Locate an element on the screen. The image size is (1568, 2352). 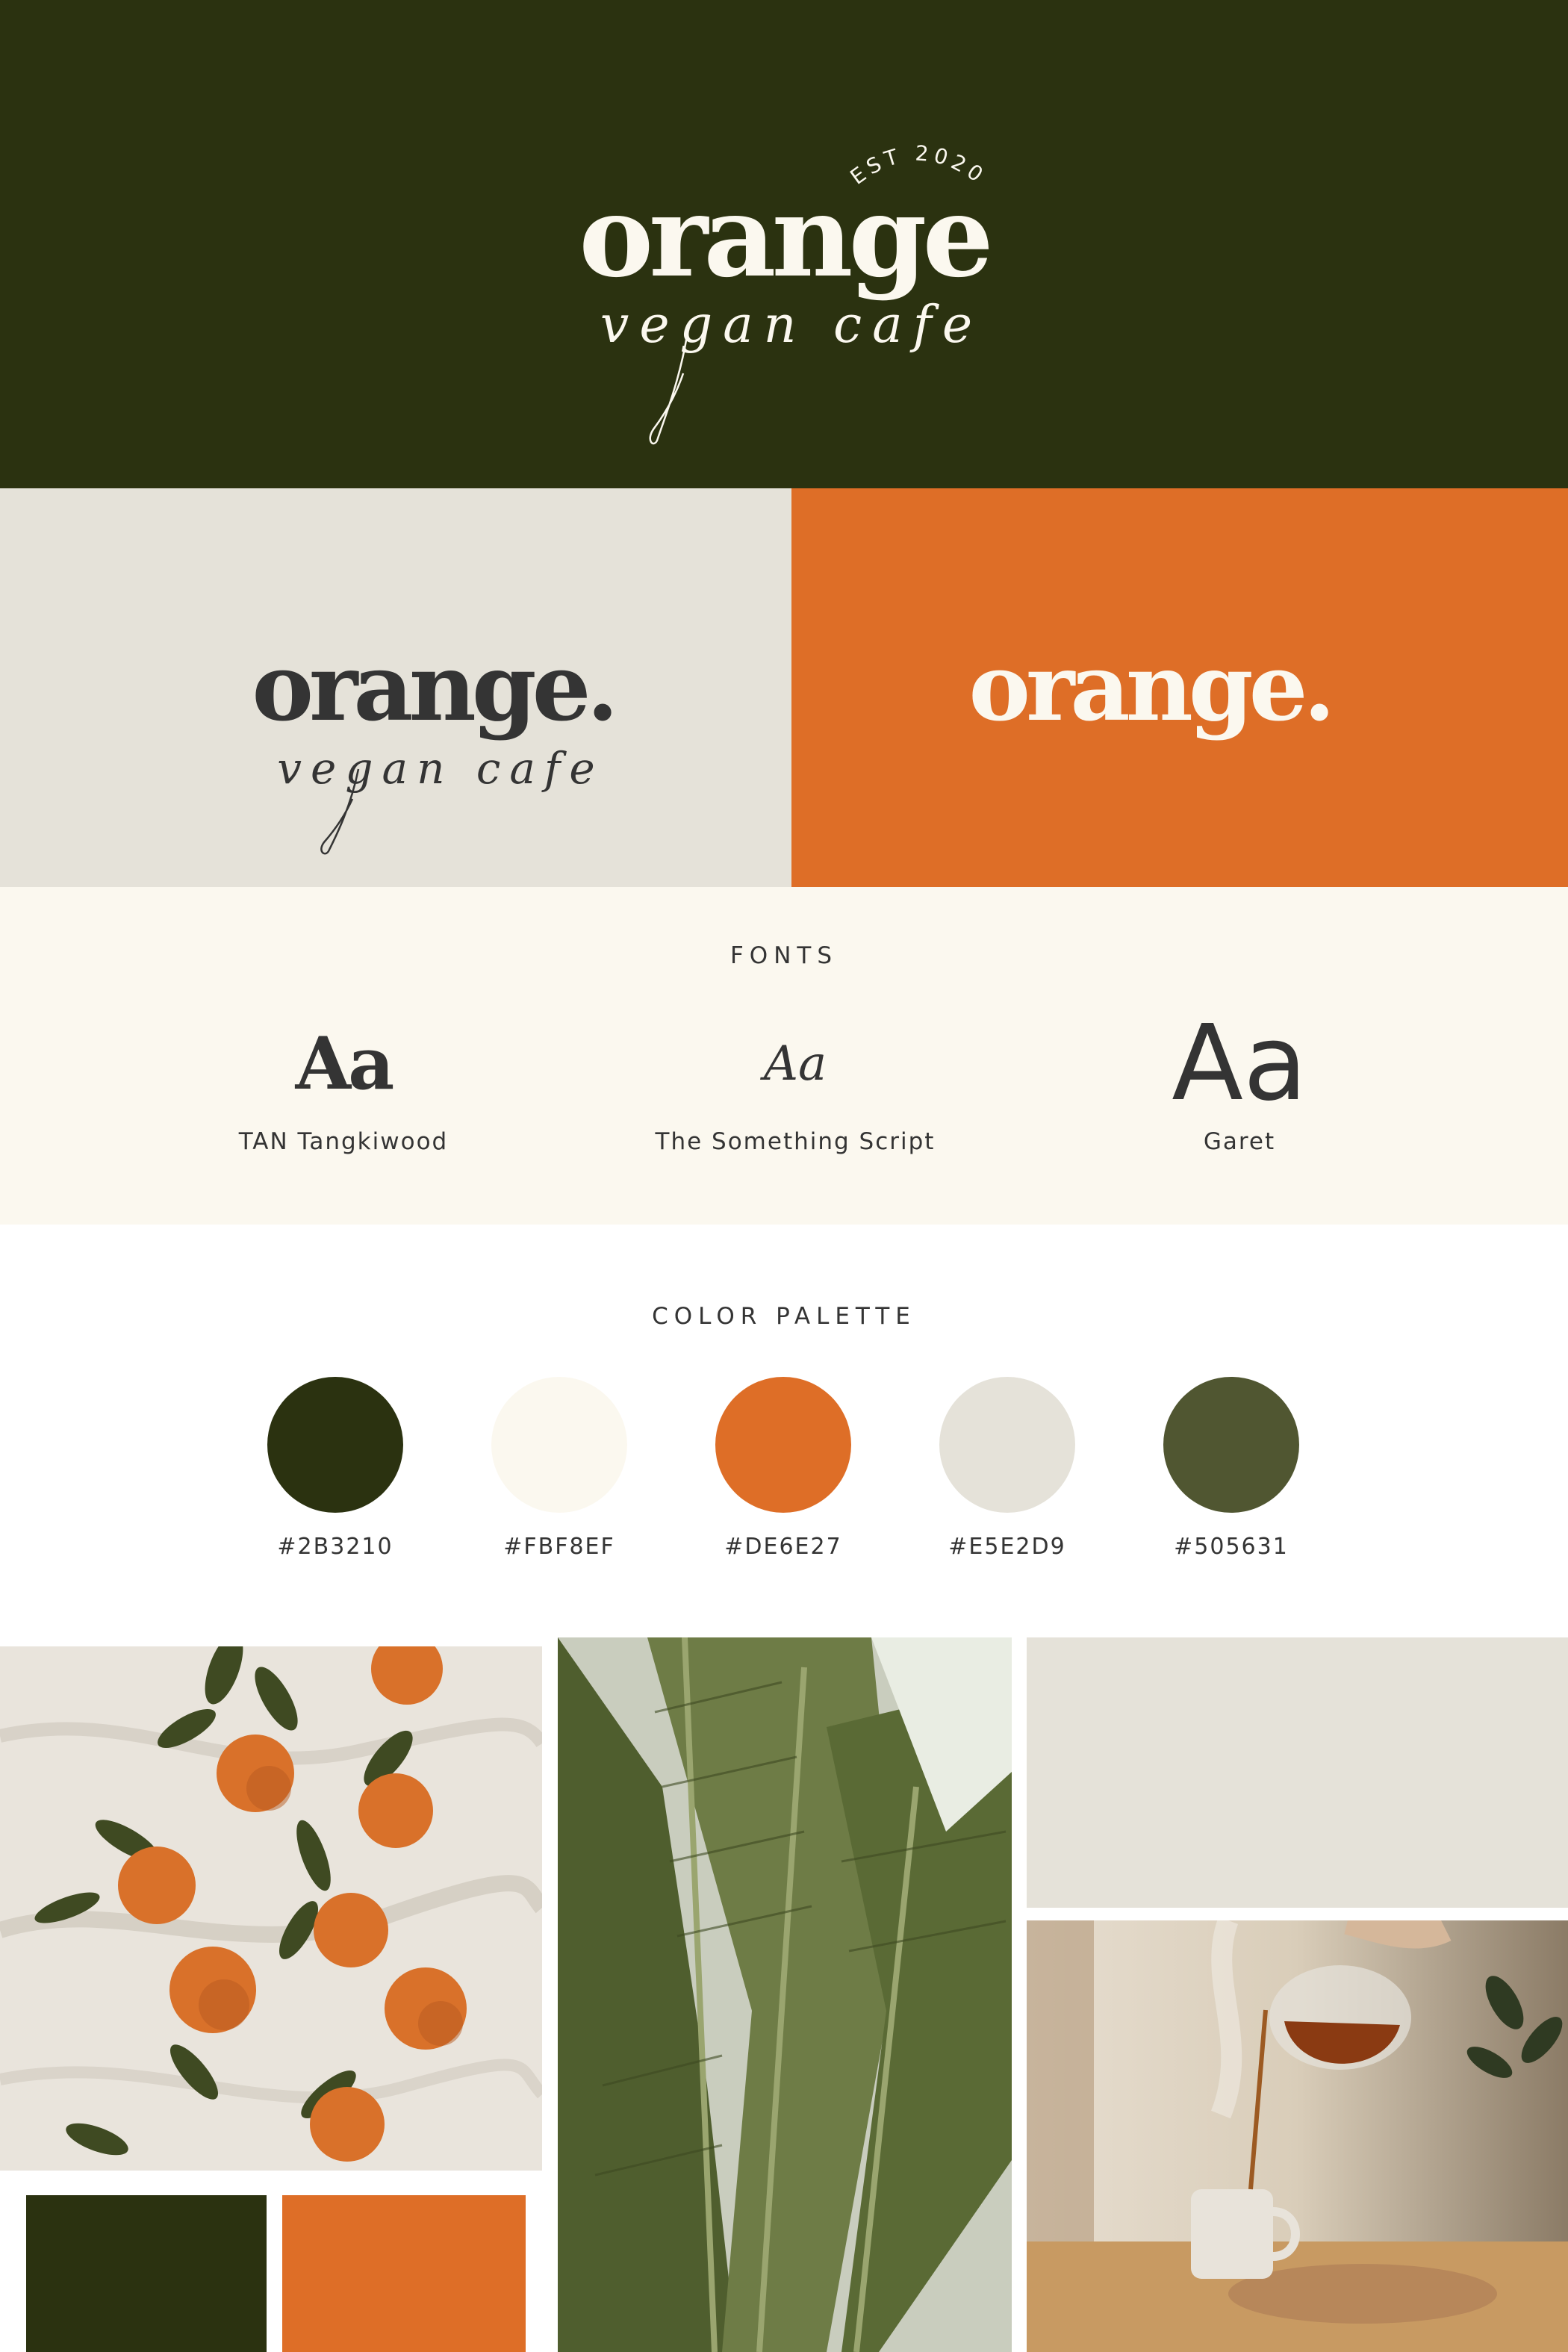
font-name-display: TAN Tangkiwood is located at coordinates (343, 1141).